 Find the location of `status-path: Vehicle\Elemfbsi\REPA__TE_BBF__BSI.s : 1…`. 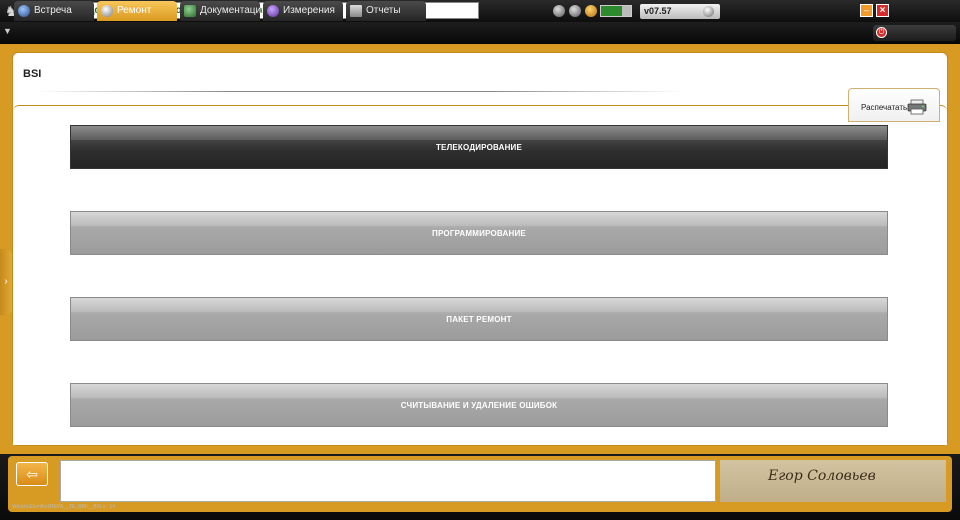

status-path: Vehicle\Elemfbsi\REPA__TE_BBF__BSI.s : 1… is located at coordinates (64, 507).